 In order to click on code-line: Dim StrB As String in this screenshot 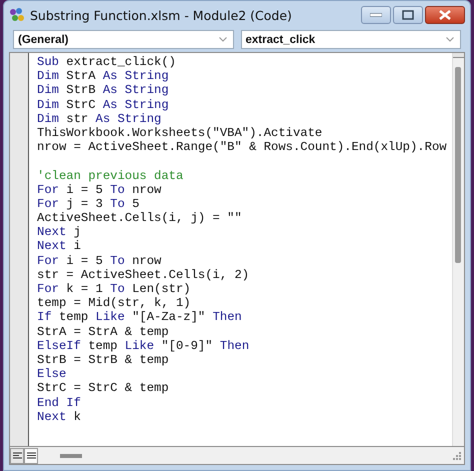, I will do `click(103, 90)`.